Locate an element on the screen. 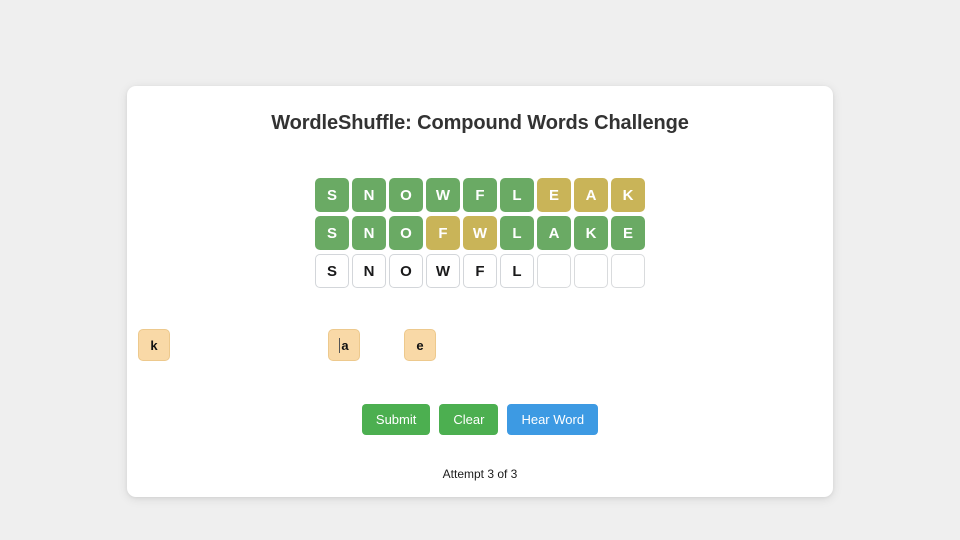  pool-letter-tile: e is located at coordinates (420, 345).